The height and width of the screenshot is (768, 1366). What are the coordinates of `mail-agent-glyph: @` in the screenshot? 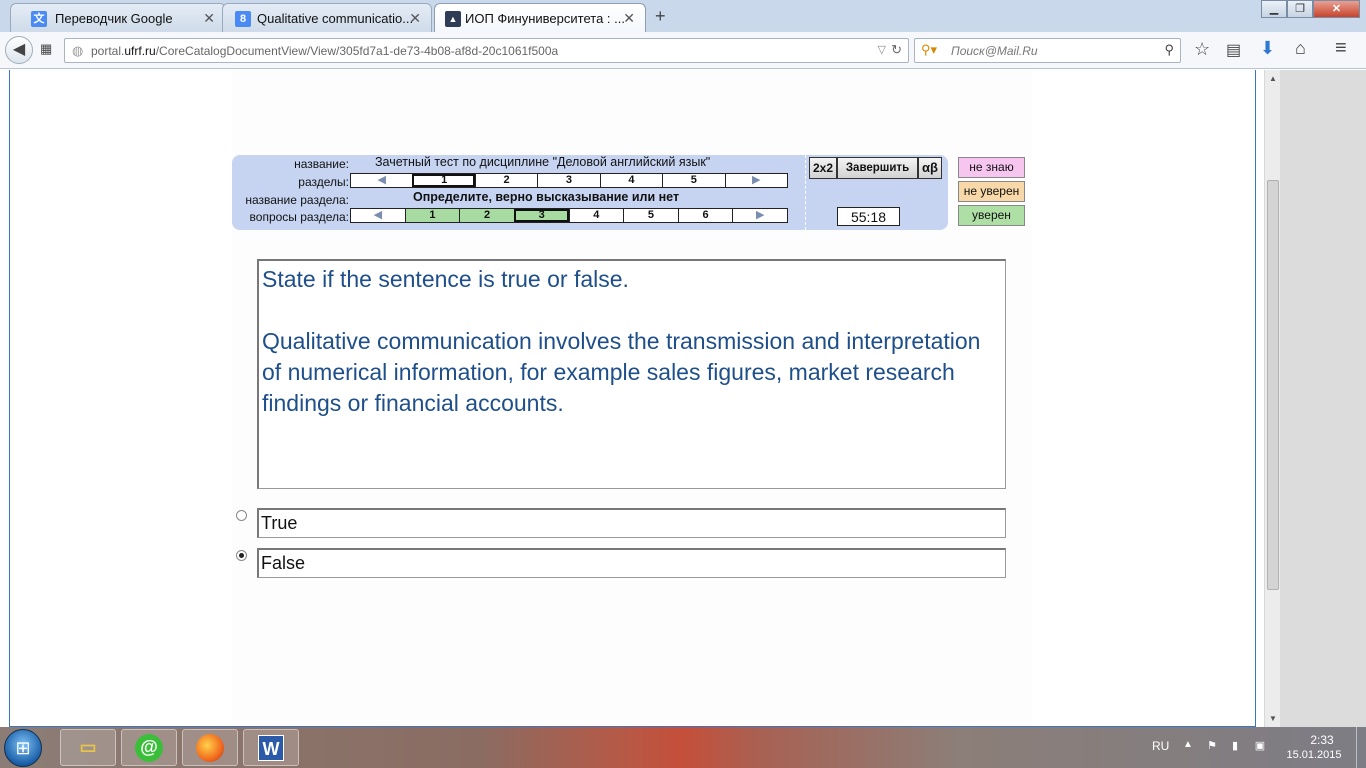 It's located at (149, 748).